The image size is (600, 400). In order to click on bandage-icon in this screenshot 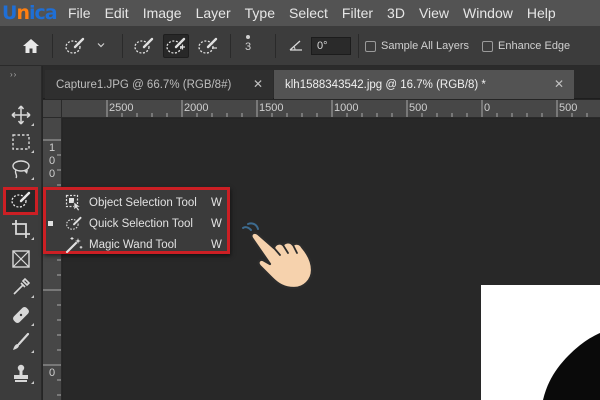, I will do `click(21, 315)`.